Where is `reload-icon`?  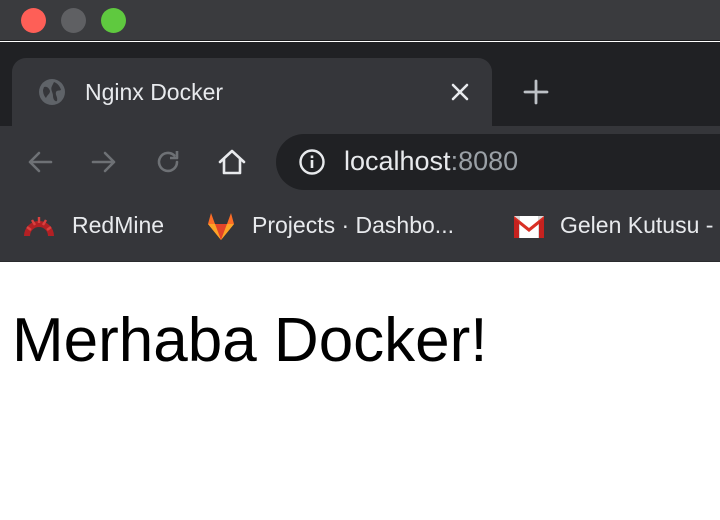 reload-icon is located at coordinates (168, 162).